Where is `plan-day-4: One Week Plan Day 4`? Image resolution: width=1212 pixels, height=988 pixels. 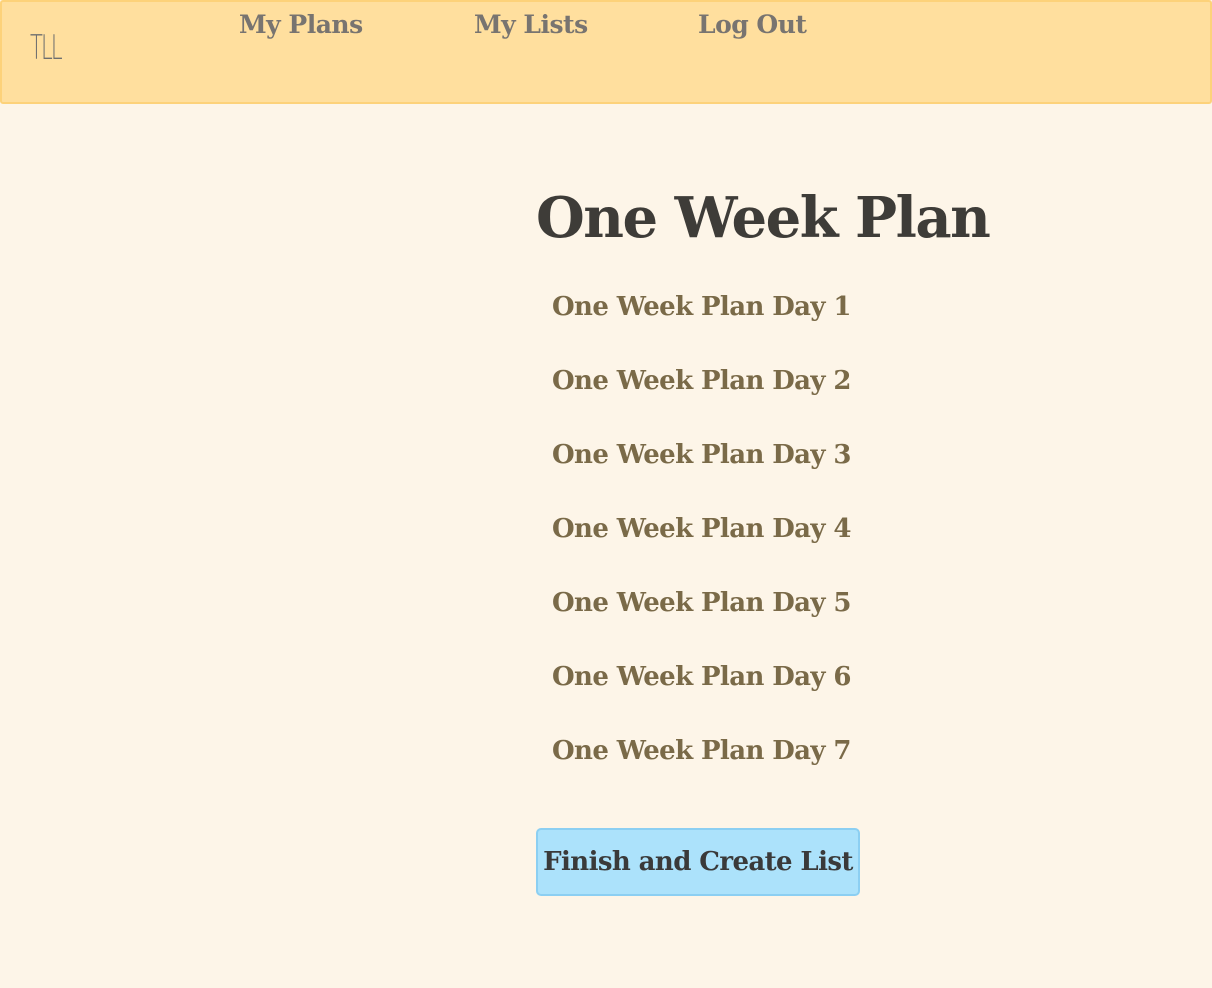
plan-day-4: One Week Plan Day 4 is located at coordinates (701, 551).